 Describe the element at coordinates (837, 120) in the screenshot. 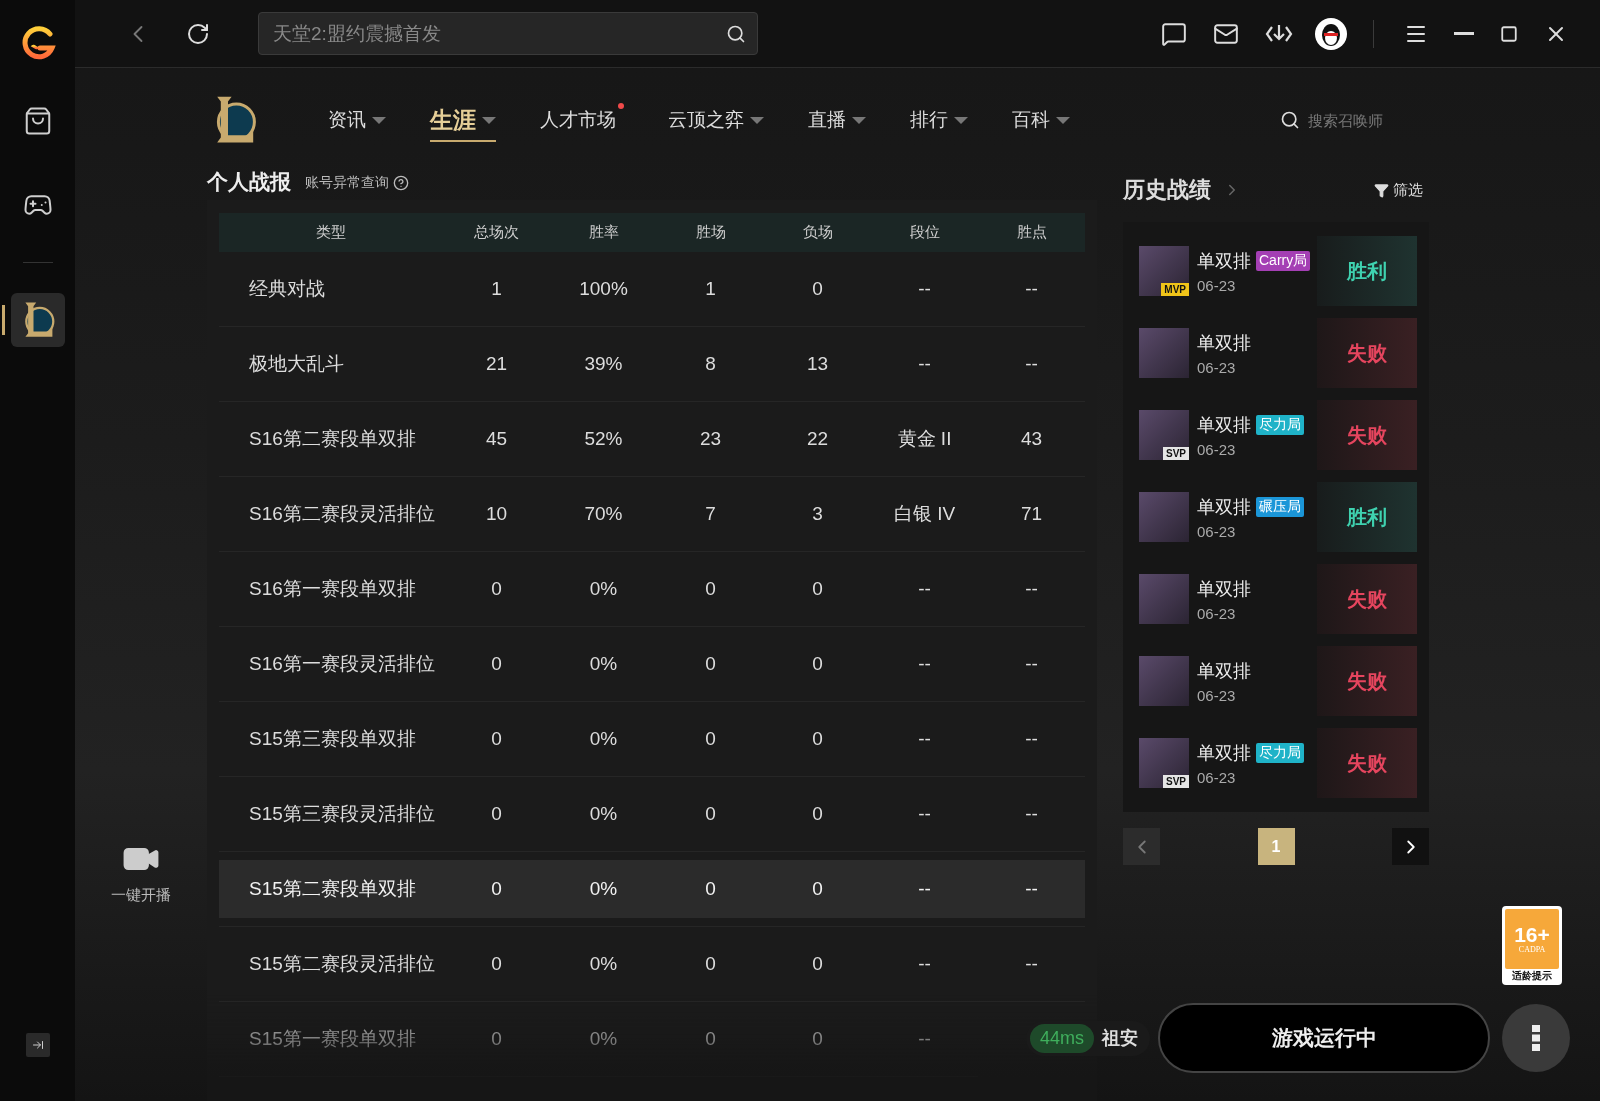

I see `nav-tab: 直播` at that location.